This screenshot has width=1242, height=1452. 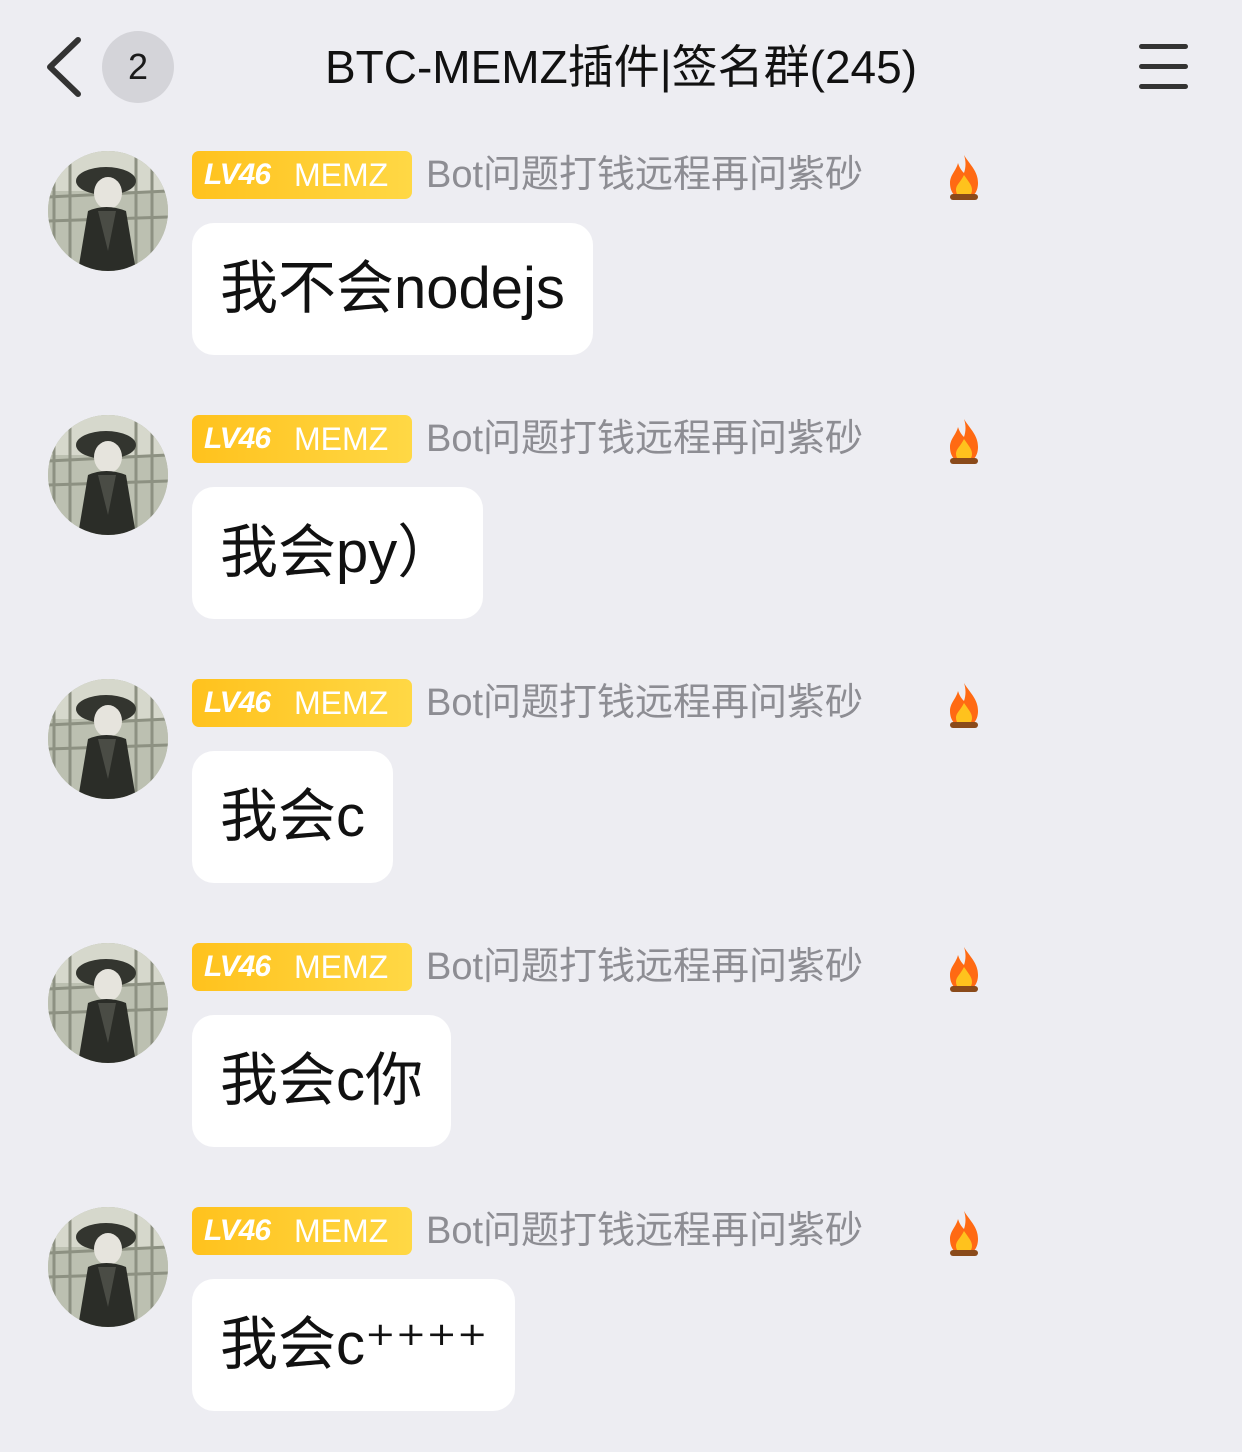 I want to click on menu-button, so click(x=1164, y=67).